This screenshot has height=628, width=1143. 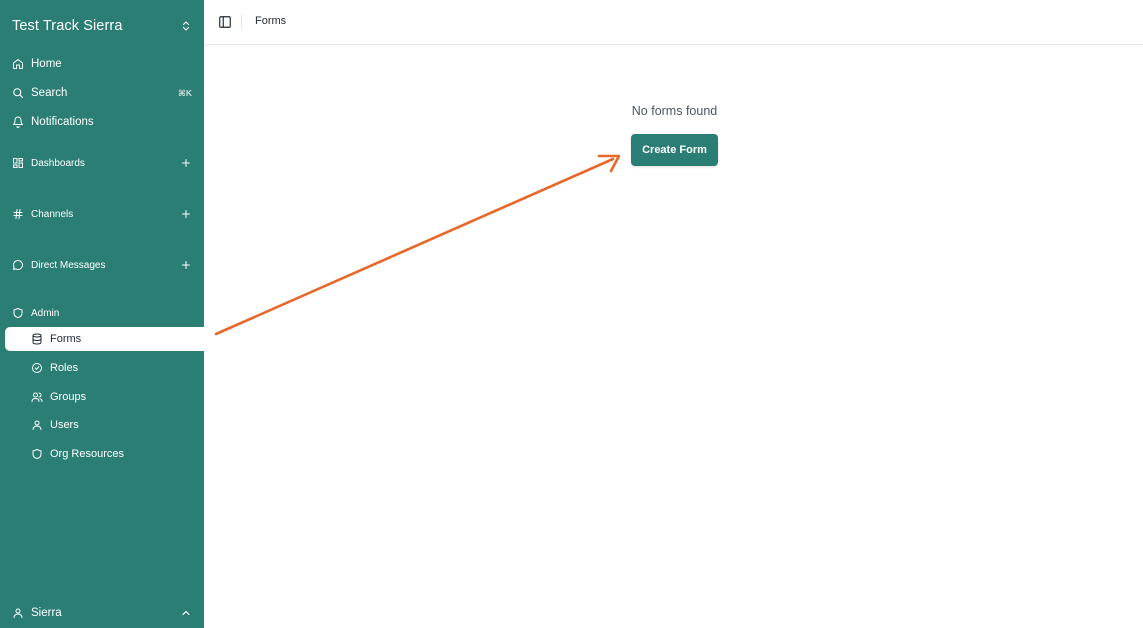 What do you see at coordinates (186, 163) in the screenshot?
I see `add-dashboard-icon` at bounding box center [186, 163].